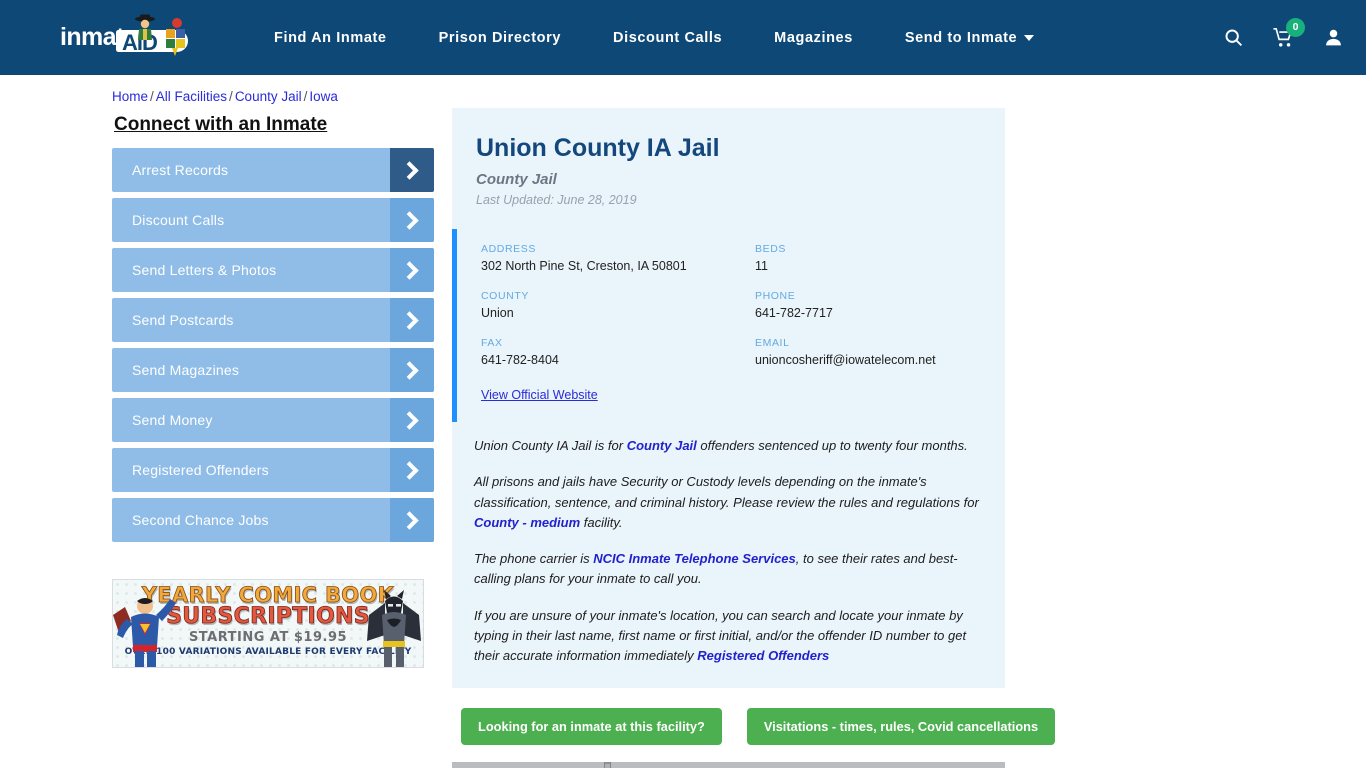 The width and height of the screenshot is (1366, 768). I want to click on sidebar-item-label: Second Chance Jobs, so click(200, 520).